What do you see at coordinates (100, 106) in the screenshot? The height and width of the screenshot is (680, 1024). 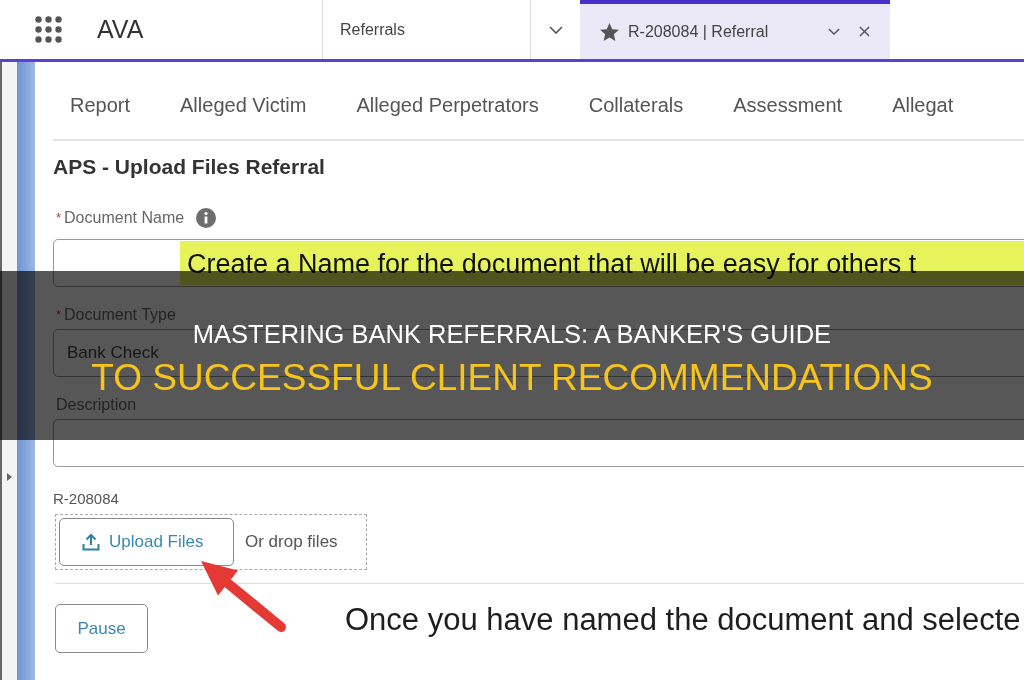 I see `record-tab: Report` at bounding box center [100, 106].